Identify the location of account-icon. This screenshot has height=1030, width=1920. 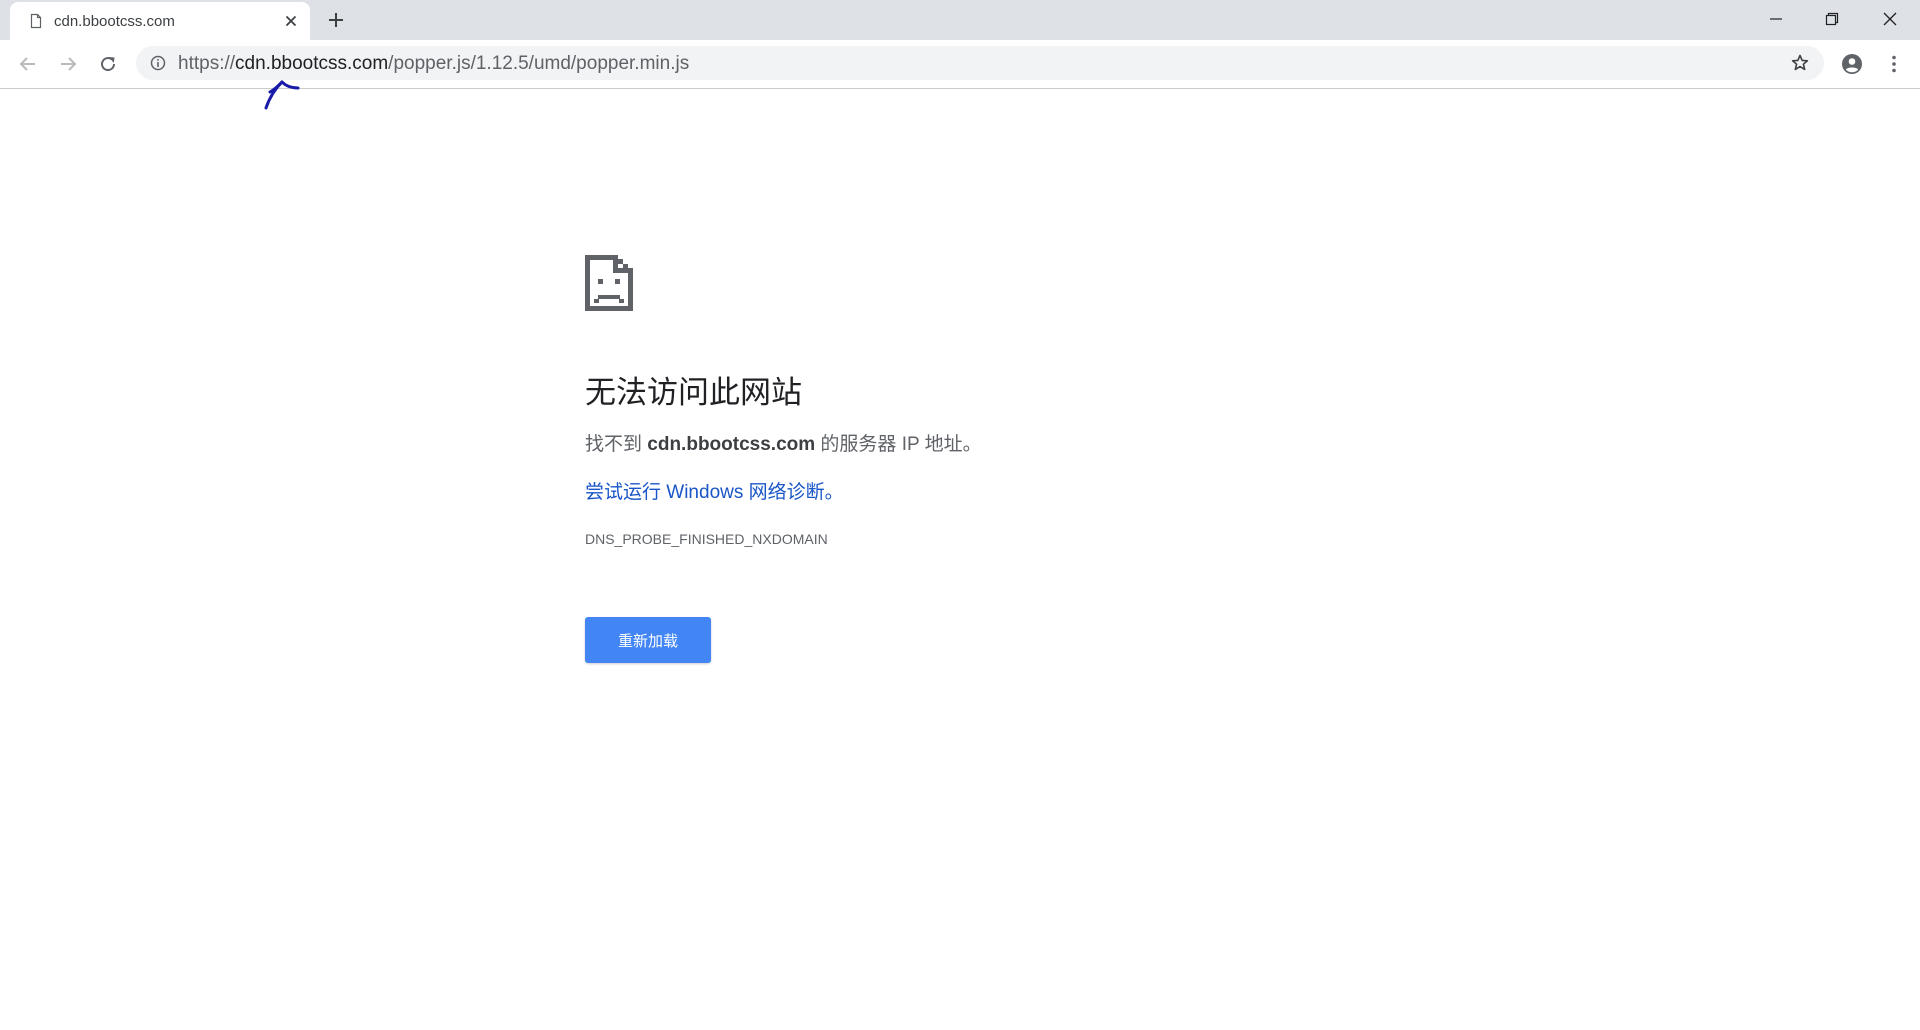
(1852, 64).